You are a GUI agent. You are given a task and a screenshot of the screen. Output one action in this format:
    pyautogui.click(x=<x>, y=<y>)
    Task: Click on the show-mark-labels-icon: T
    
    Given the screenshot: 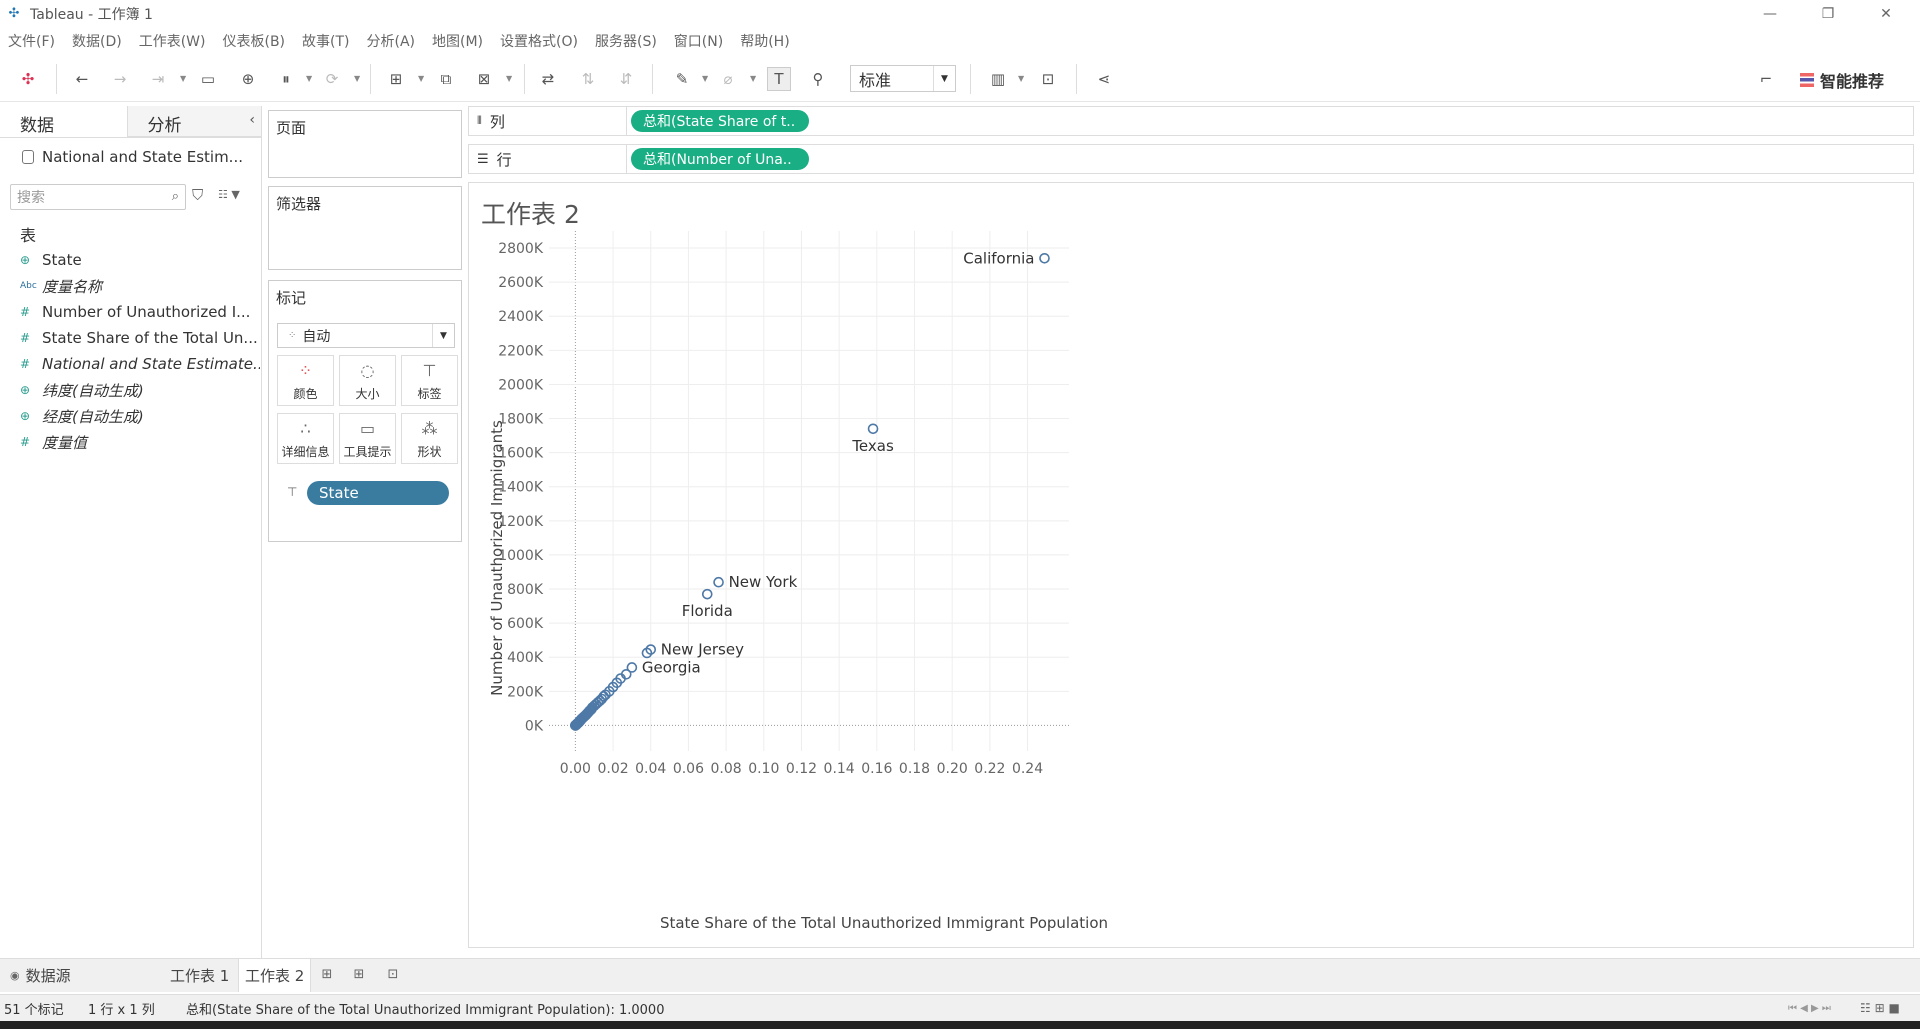 What is the action you would take?
    pyautogui.click(x=779, y=79)
    